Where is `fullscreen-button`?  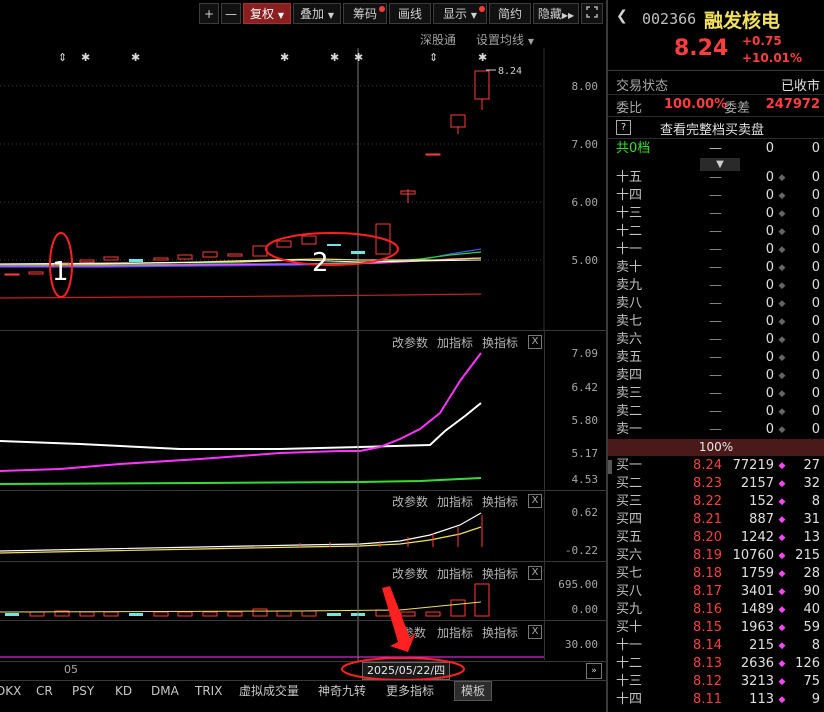
fullscreen-button is located at coordinates (592, 13).